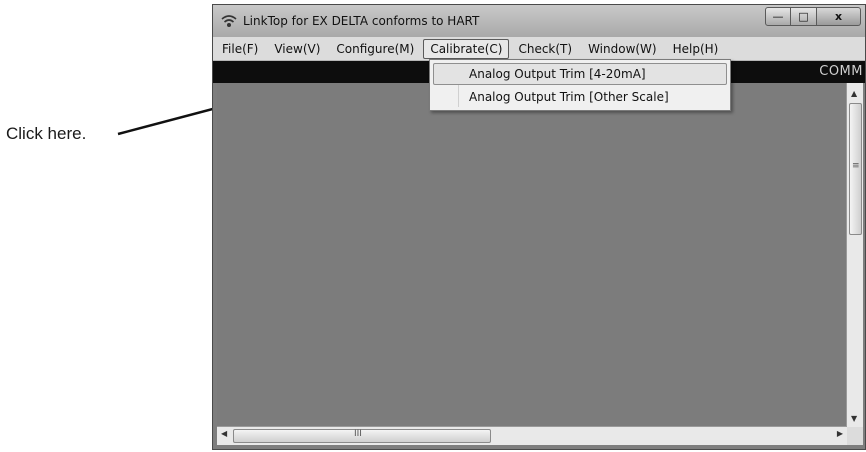 The width and height of the screenshot is (866, 452). I want to click on comm-status: COMM, so click(841, 71).